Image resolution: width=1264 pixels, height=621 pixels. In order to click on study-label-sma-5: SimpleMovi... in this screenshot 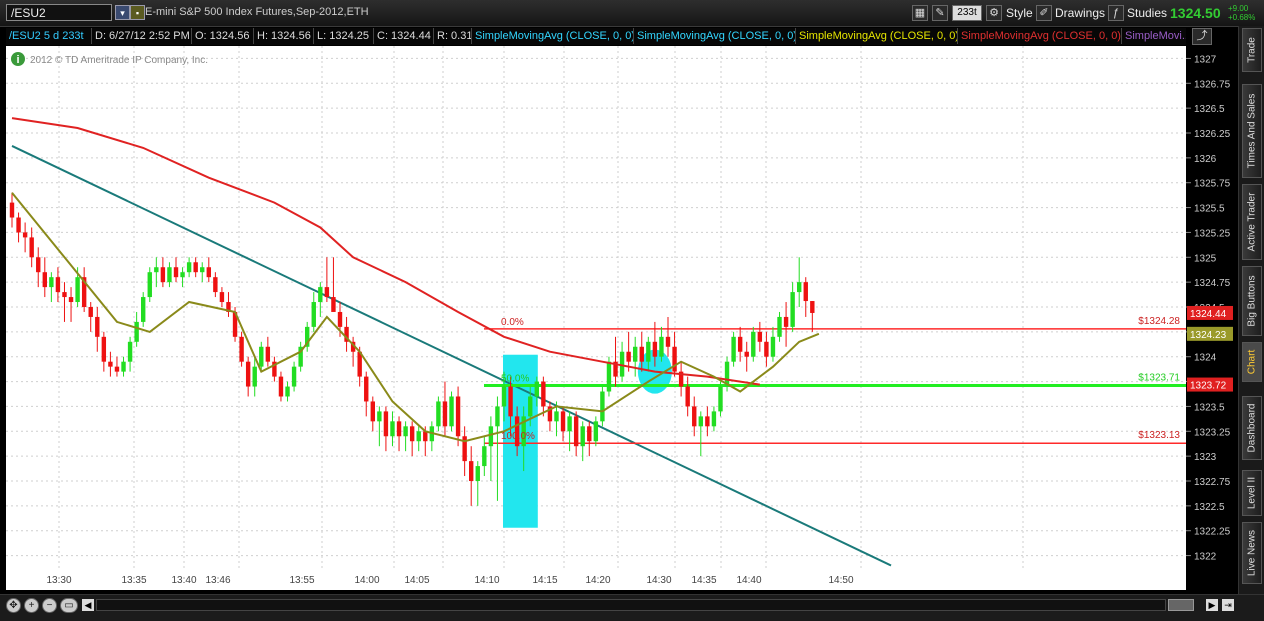, I will do `click(1154, 36)`.